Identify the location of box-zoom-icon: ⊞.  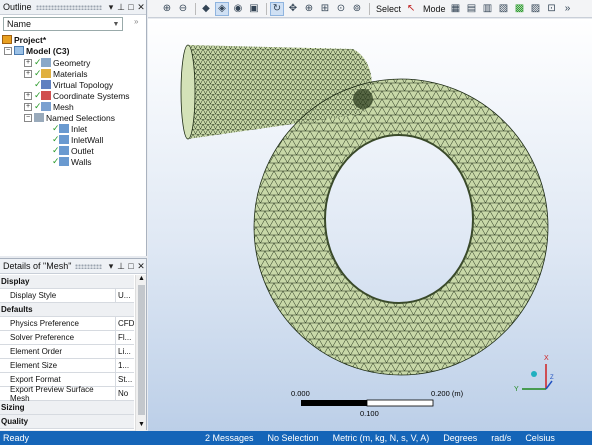
(325, 9).